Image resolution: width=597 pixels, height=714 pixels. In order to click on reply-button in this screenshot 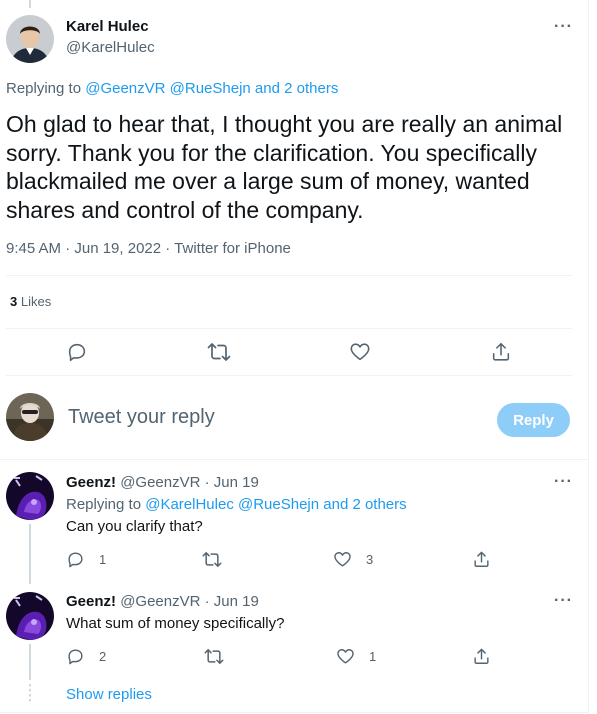, I will do `click(77, 352)`.